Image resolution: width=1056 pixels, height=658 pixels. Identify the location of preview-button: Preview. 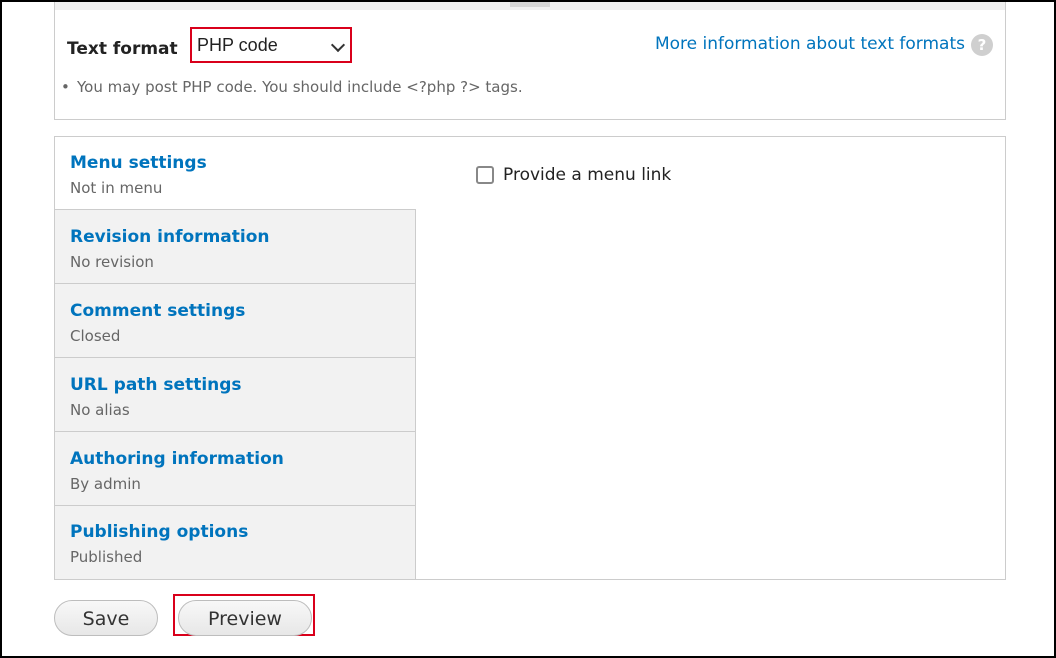
(245, 618).